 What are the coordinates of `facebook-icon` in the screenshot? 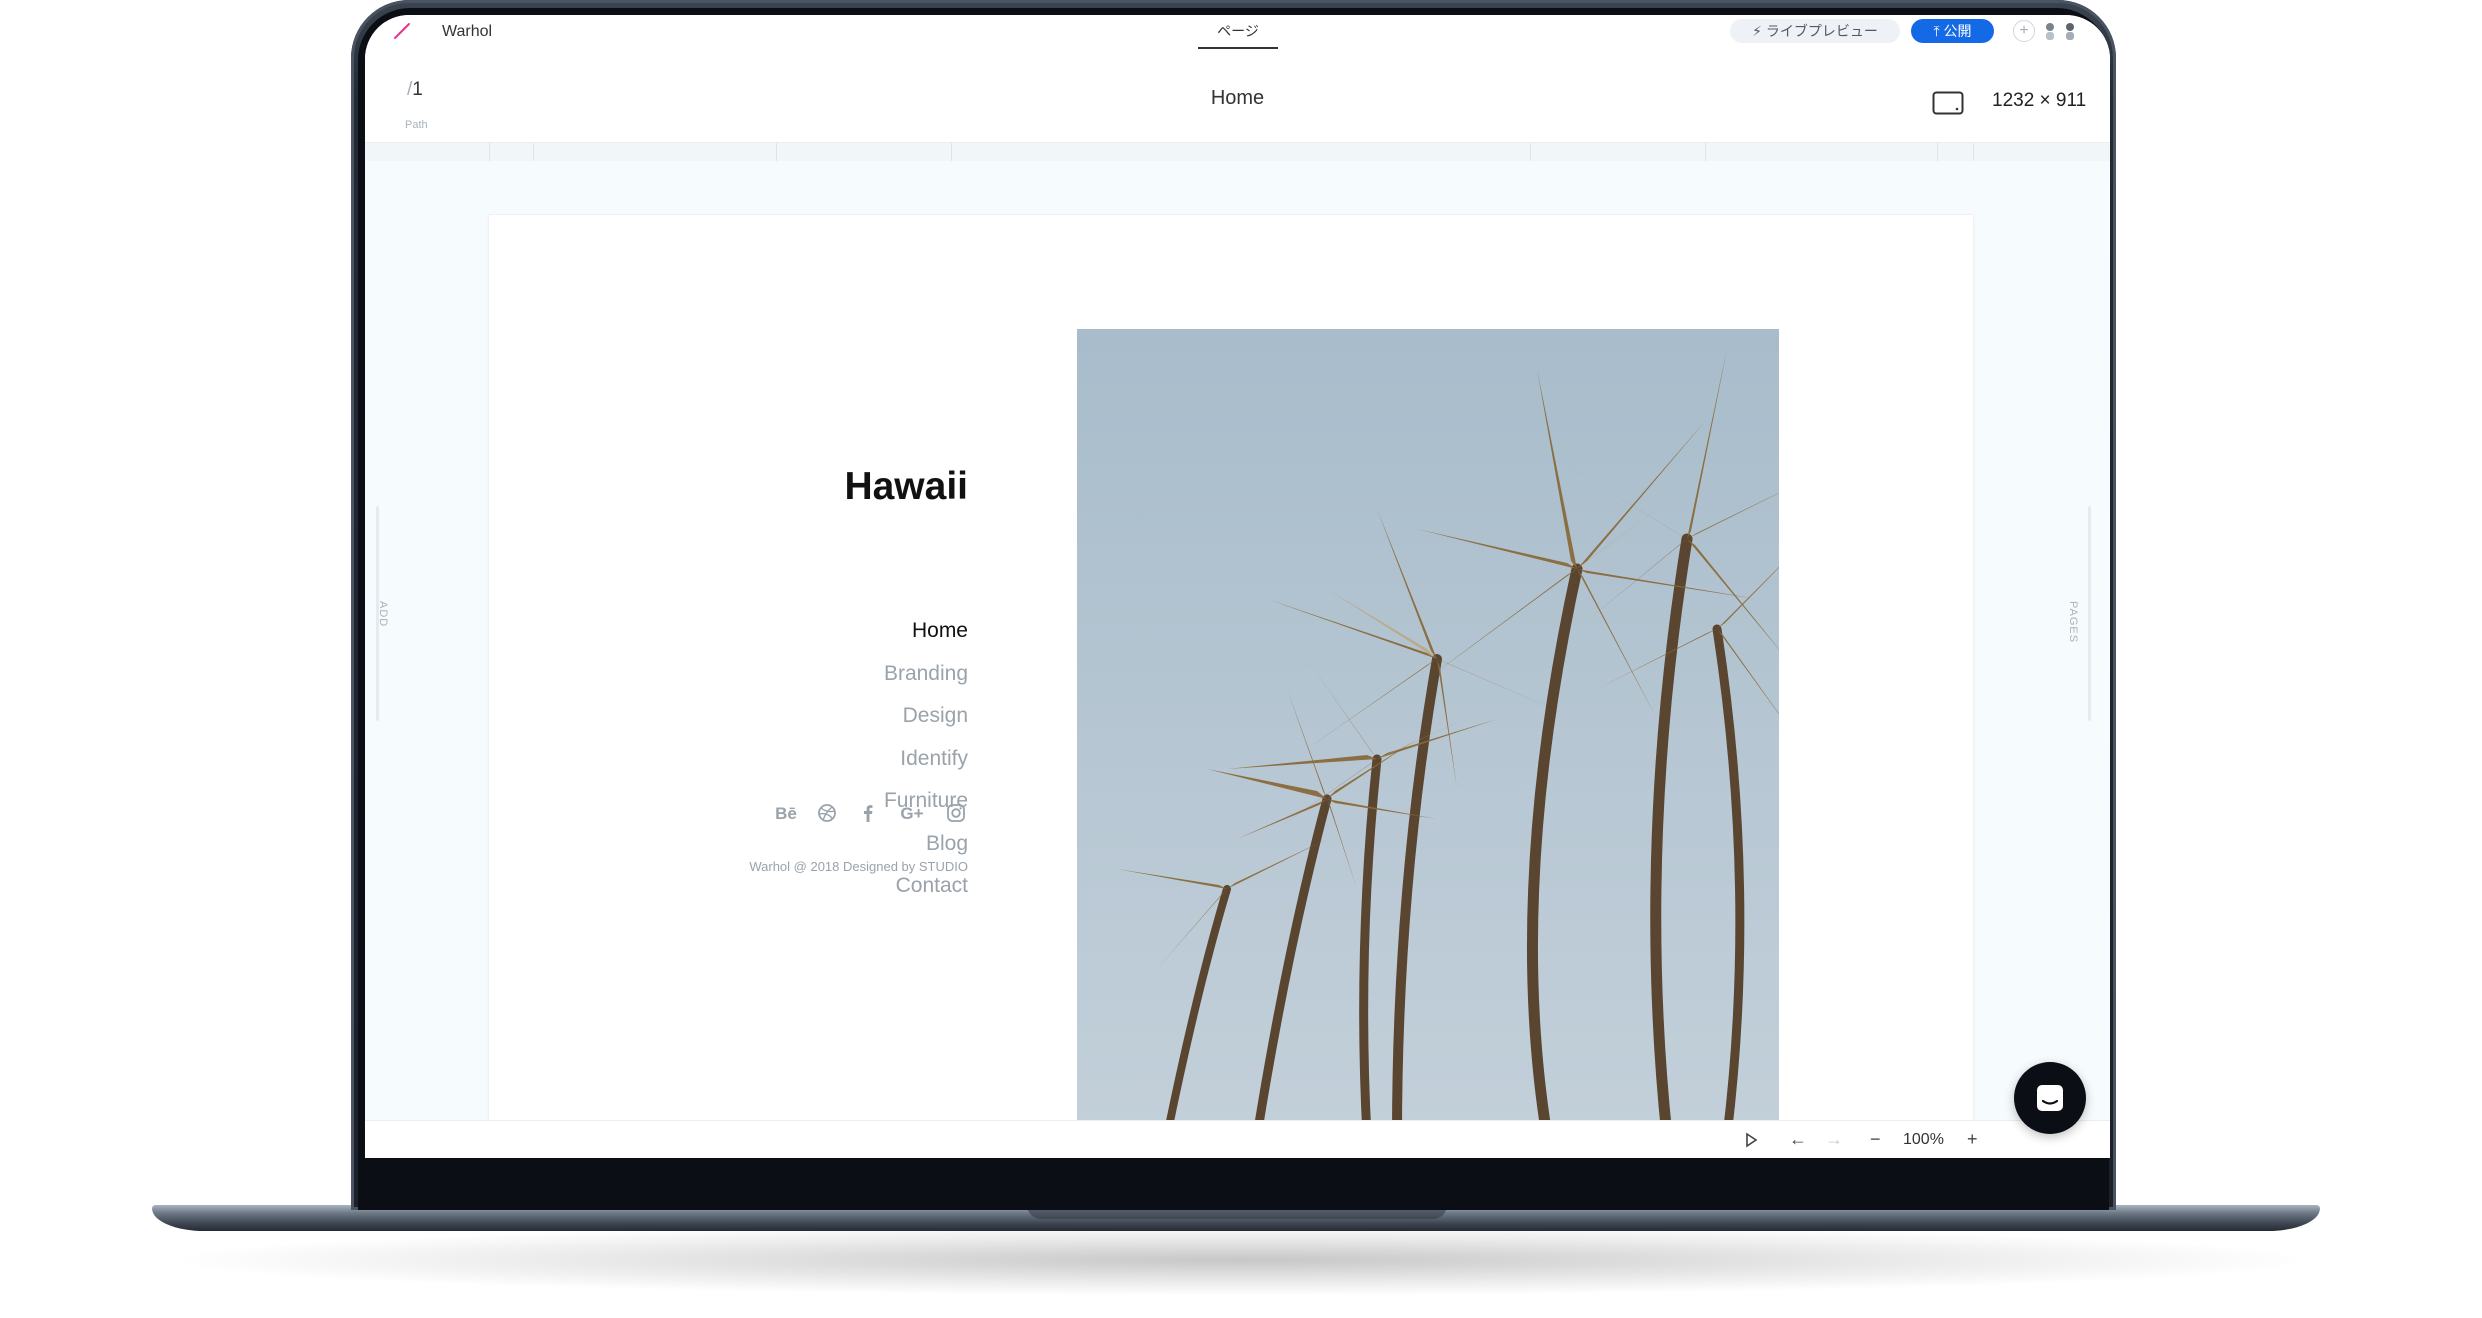 It's located at (868, 813).